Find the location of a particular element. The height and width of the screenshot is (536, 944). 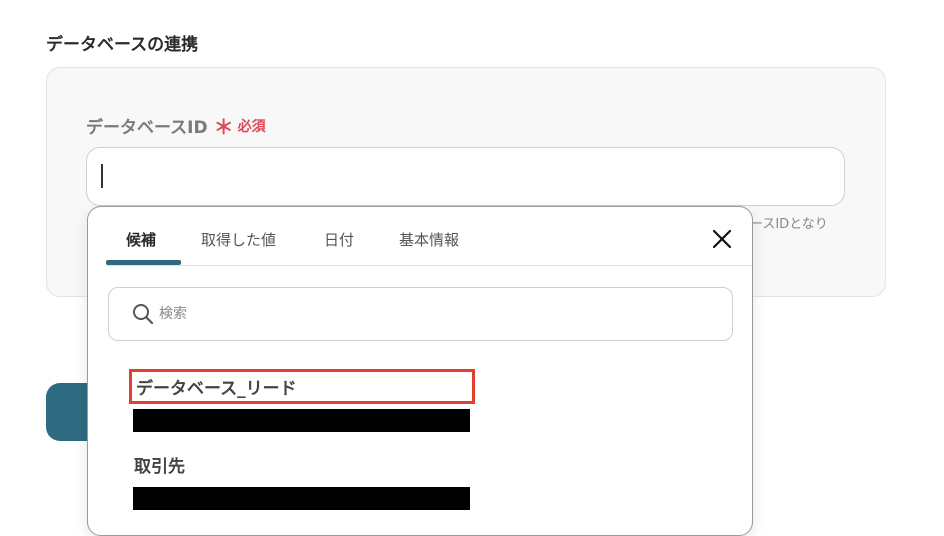

required-asterisk: ＊ is located at coordinates (223, 127).